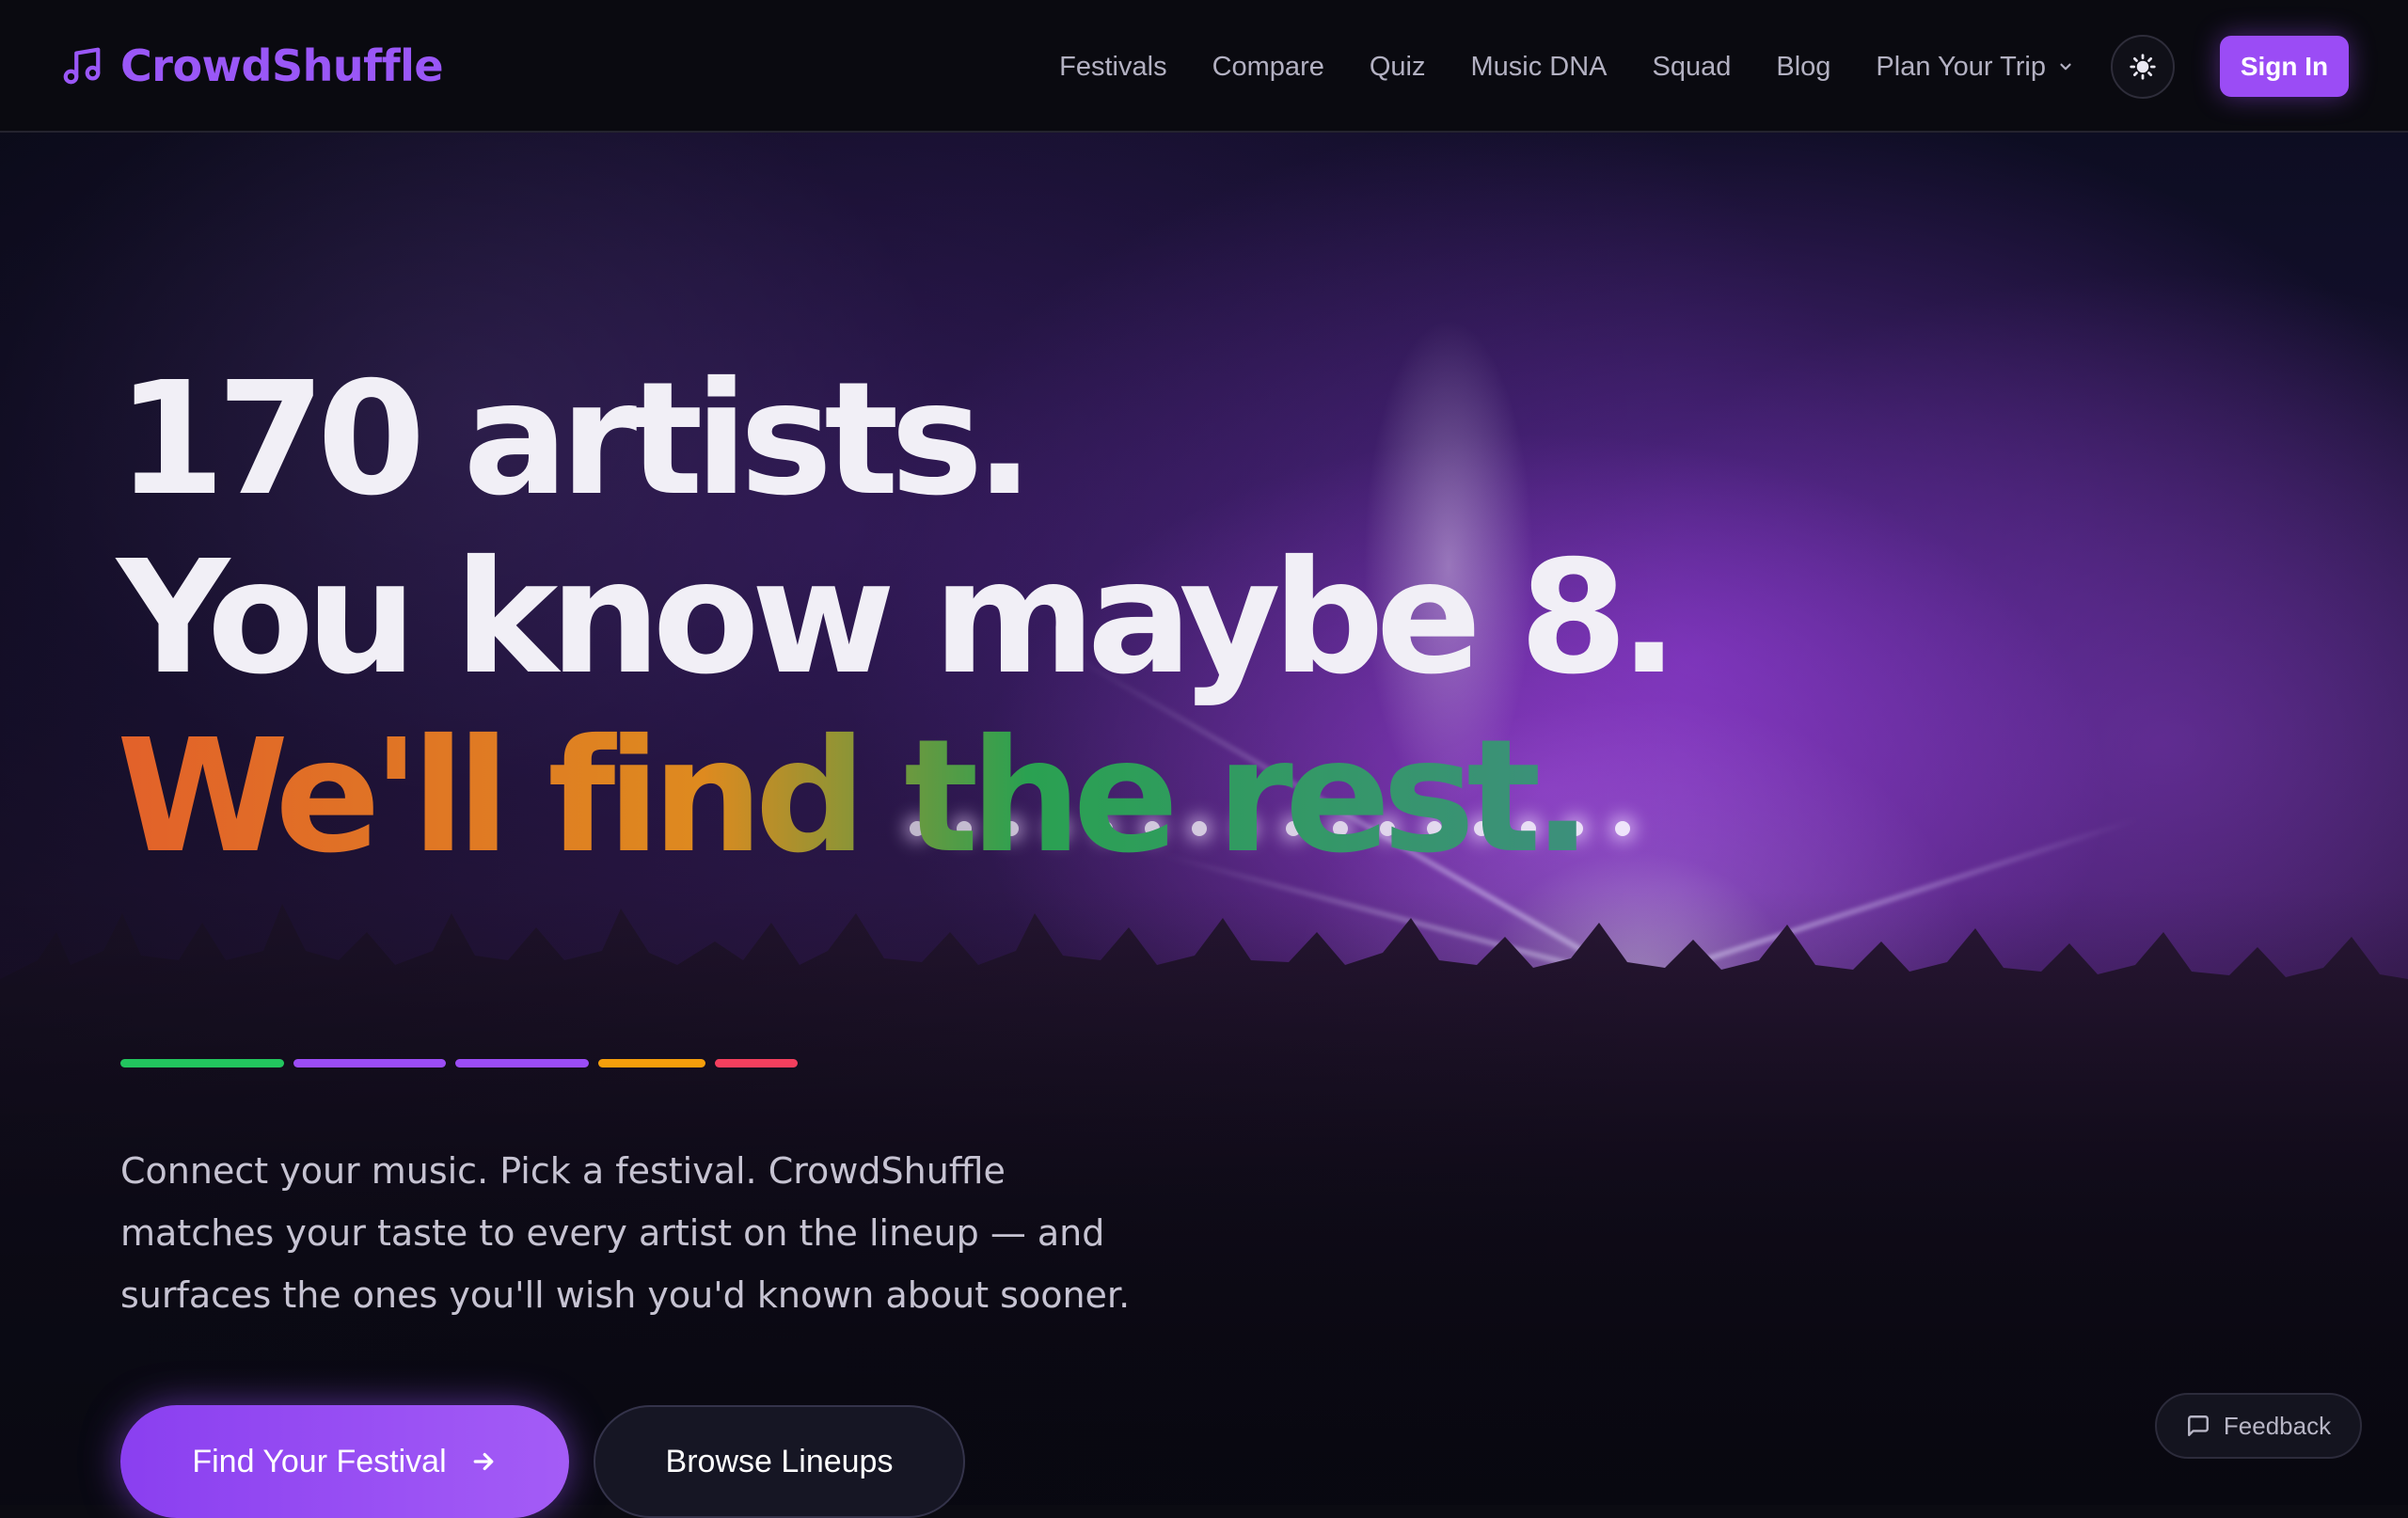  I want to click on sun-icon, so click(2143, 67).